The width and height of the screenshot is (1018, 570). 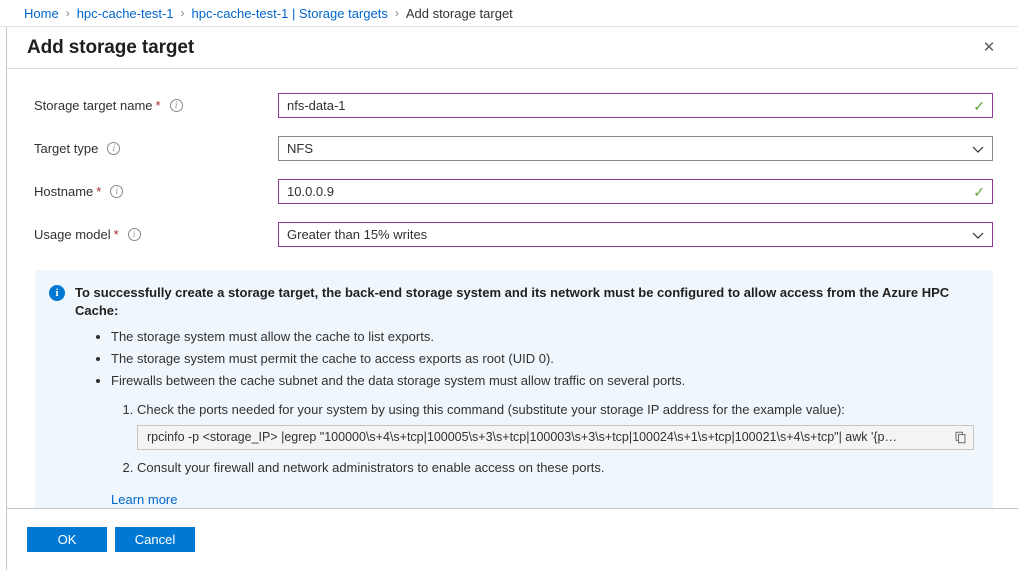 I want to click on breadcrumb-item-home: Home, so click(x=41, y=13).